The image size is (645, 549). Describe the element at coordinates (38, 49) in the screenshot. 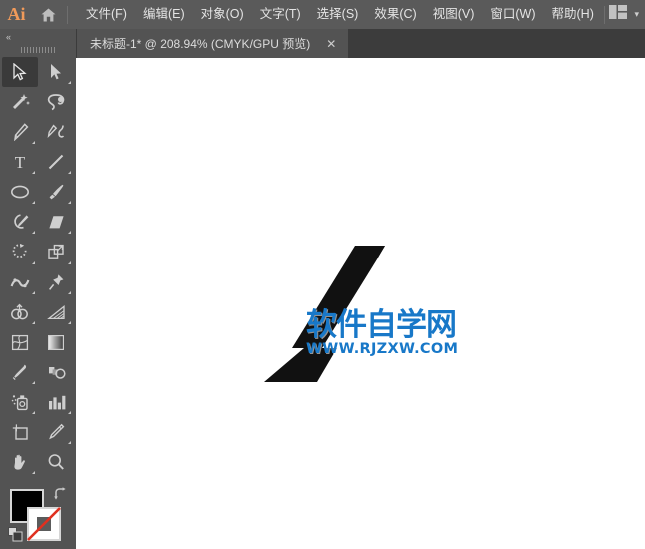

I see `drag-grip-icon` at that location.